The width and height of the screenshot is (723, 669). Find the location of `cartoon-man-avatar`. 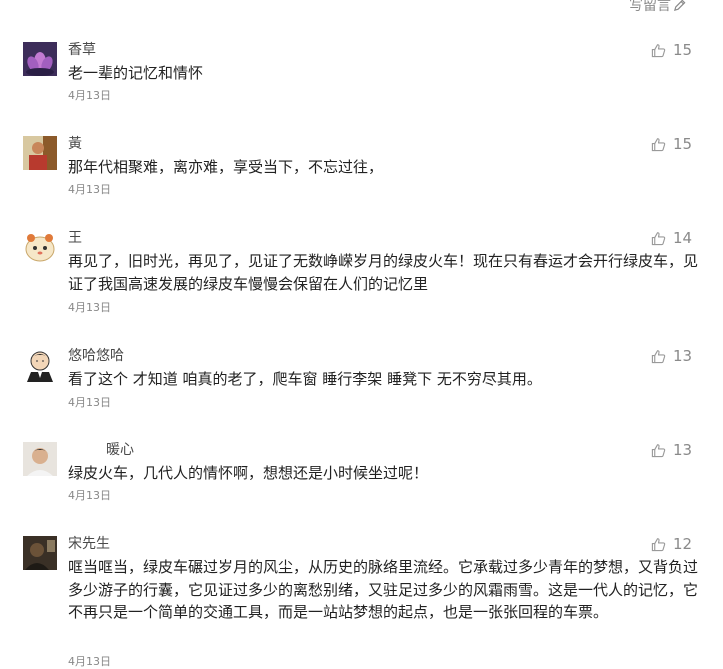

cartoon-man-avatar is located at coordinates (40, 365).